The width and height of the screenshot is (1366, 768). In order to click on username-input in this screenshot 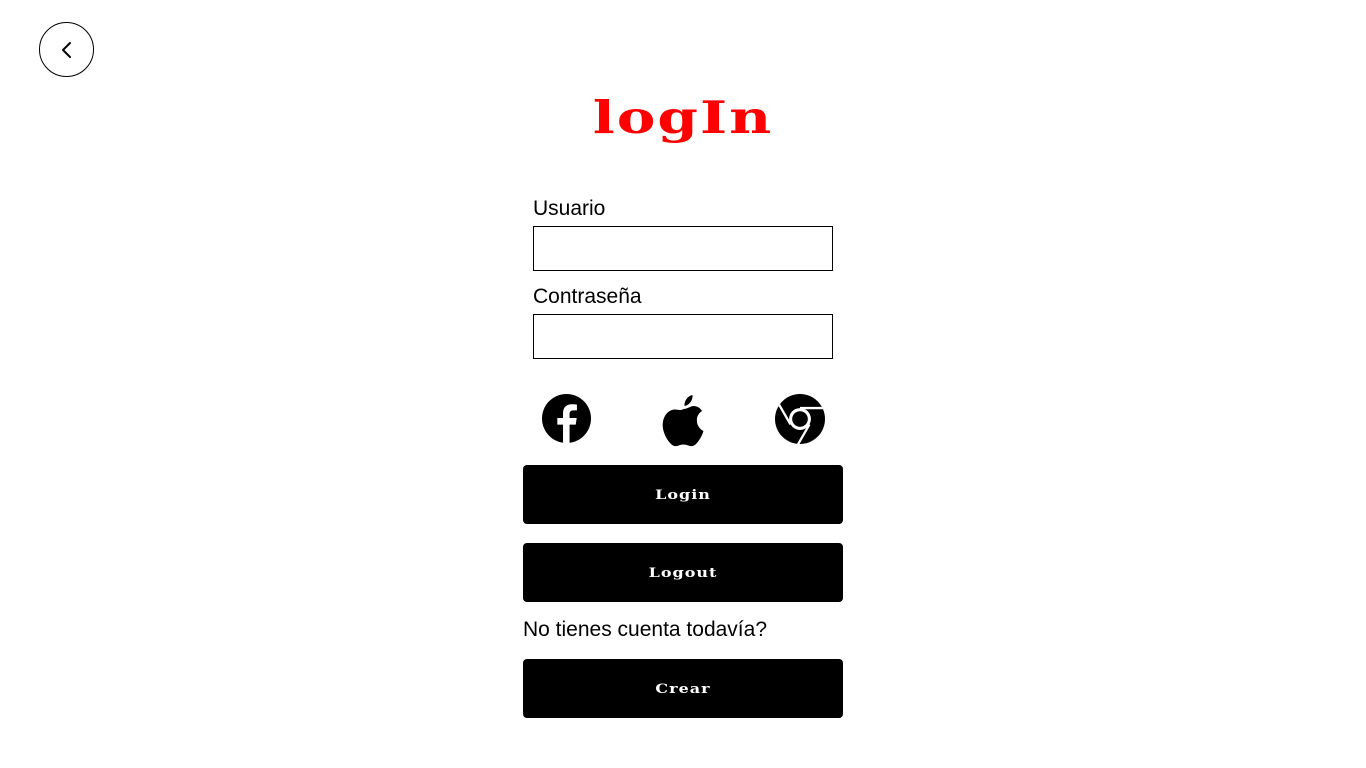, I will do `click(683, 248)`.